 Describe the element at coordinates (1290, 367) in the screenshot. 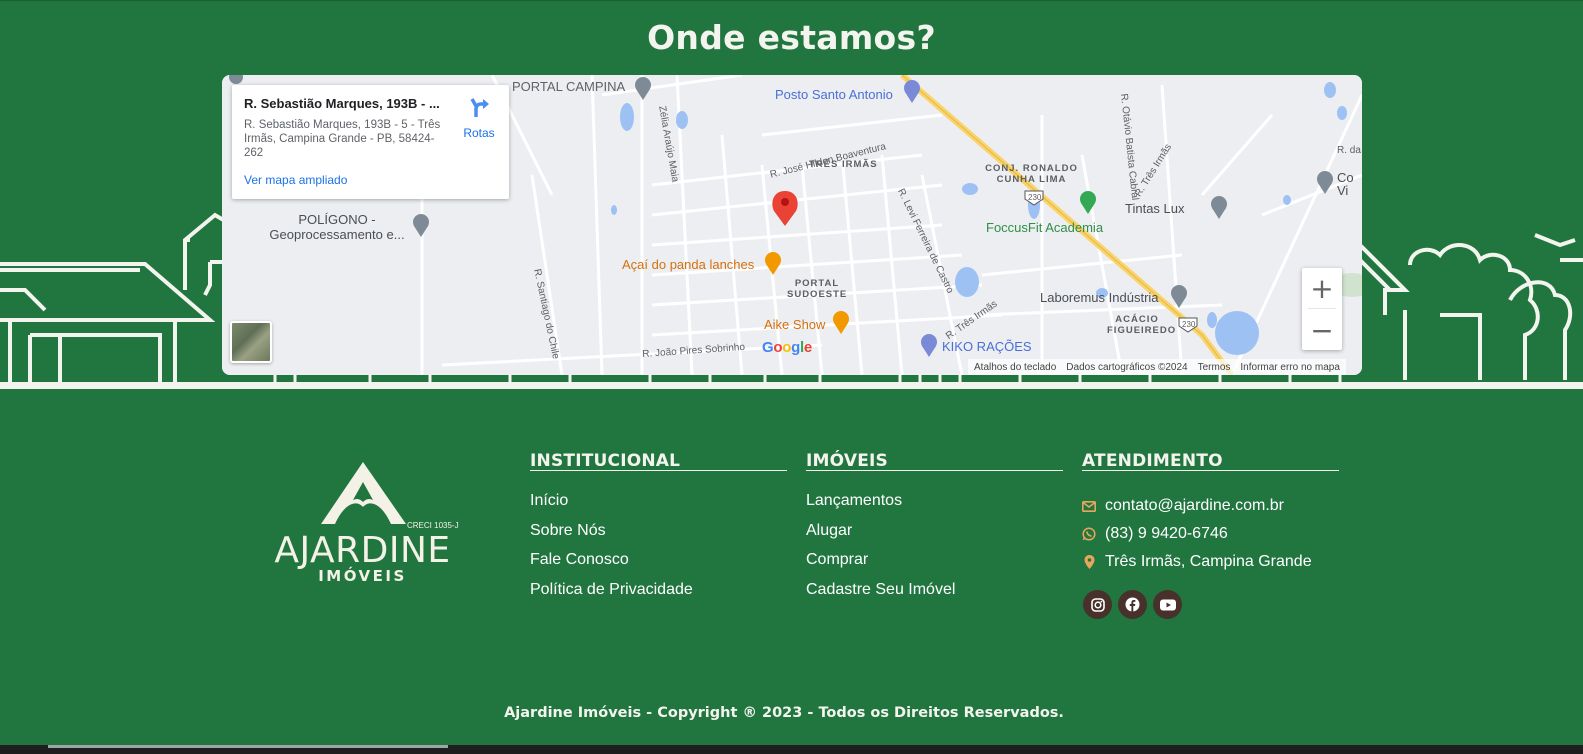

I see `report-error-link: Informar erro no mapa` at that location.